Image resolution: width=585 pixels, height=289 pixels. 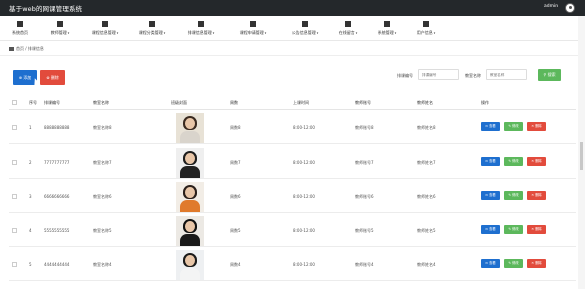 What do you see at coordinates (426, 24) in the screenshot?
I see `calendar-icon` at bounding box center [426, 24].